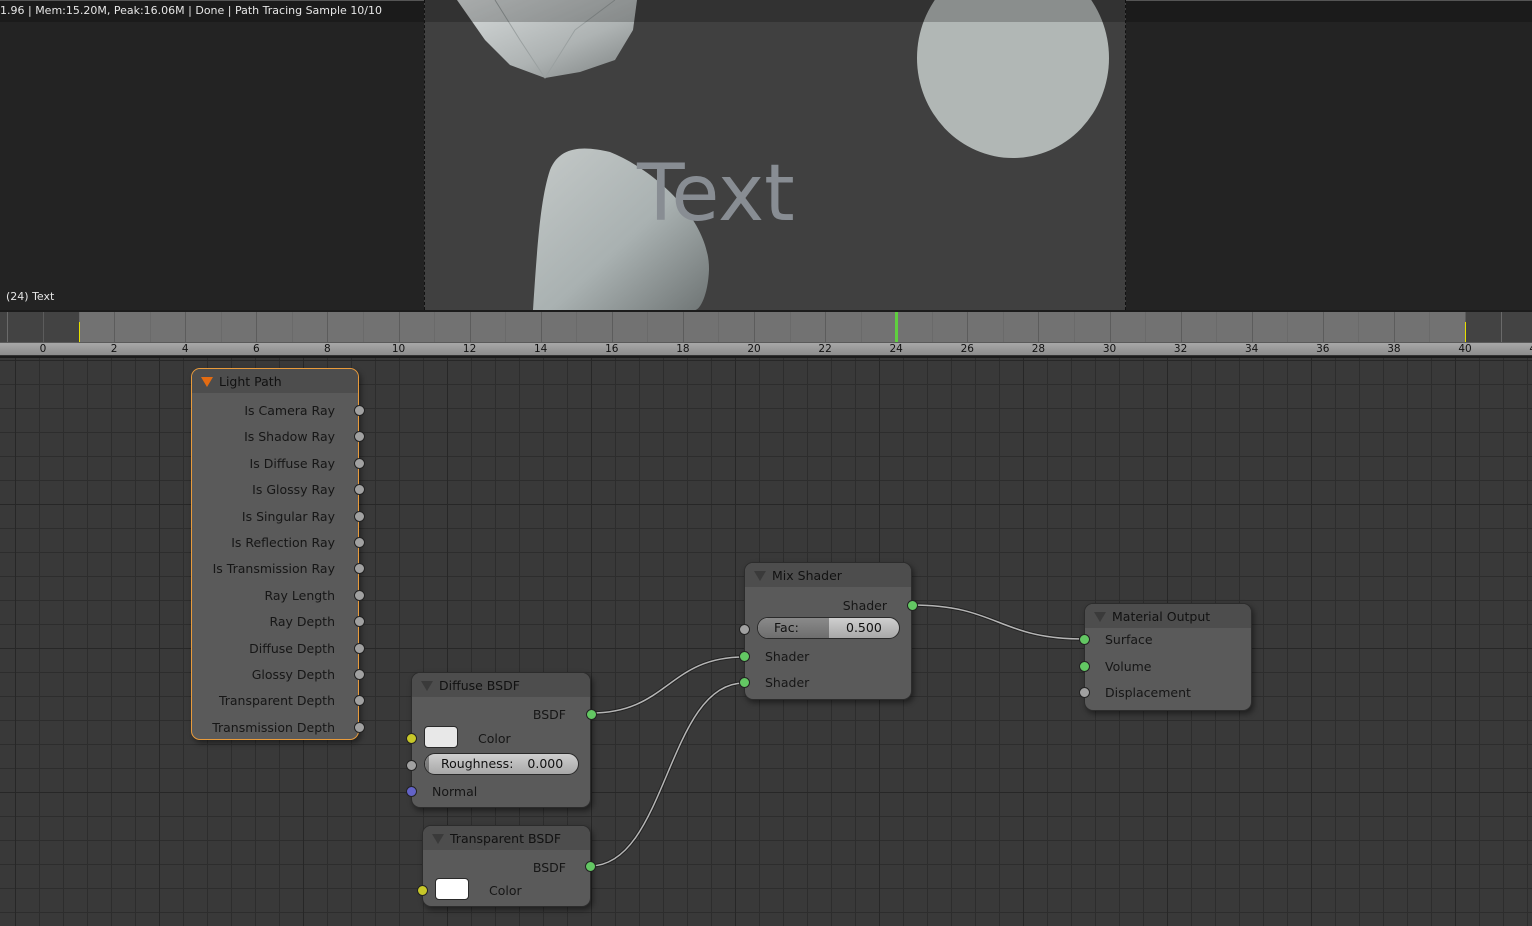  I want to click on output-label: Diffuse Depth, so click(292, 648).